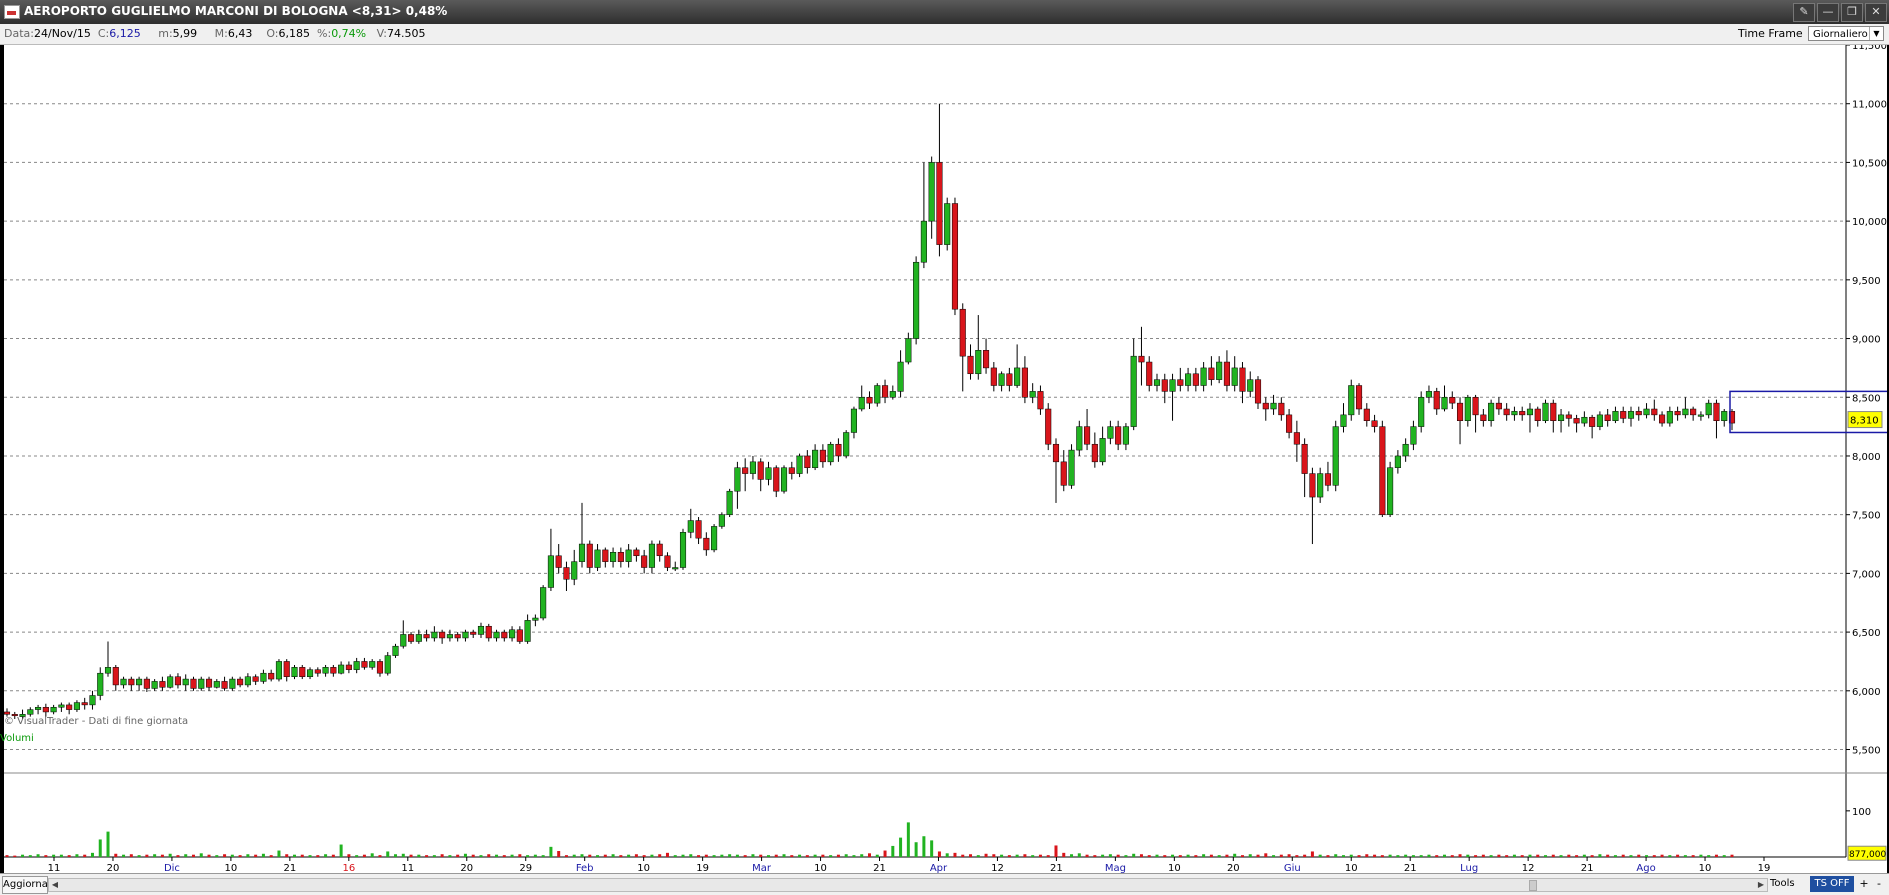 This screenshot has width=1889, height=895. Describe the element at coordinates (25, 885) in the screenshot. I see `refresh-button: Aggiorna` at that location.